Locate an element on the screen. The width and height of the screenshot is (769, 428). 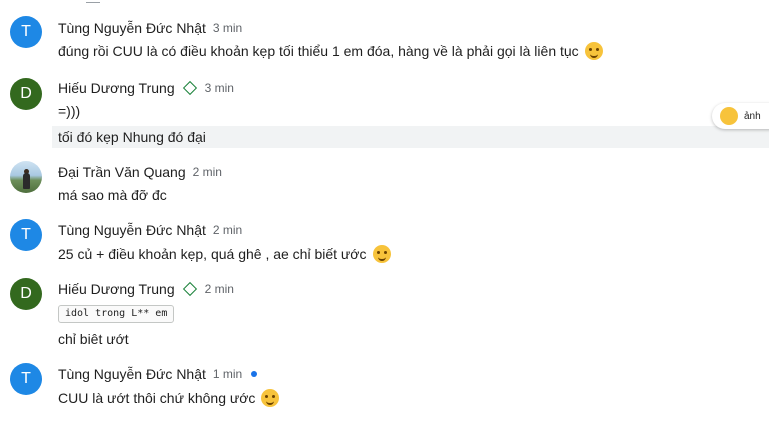
message-header: Hiếu Dương Trung 3 min is located at coordinates (146, 88).